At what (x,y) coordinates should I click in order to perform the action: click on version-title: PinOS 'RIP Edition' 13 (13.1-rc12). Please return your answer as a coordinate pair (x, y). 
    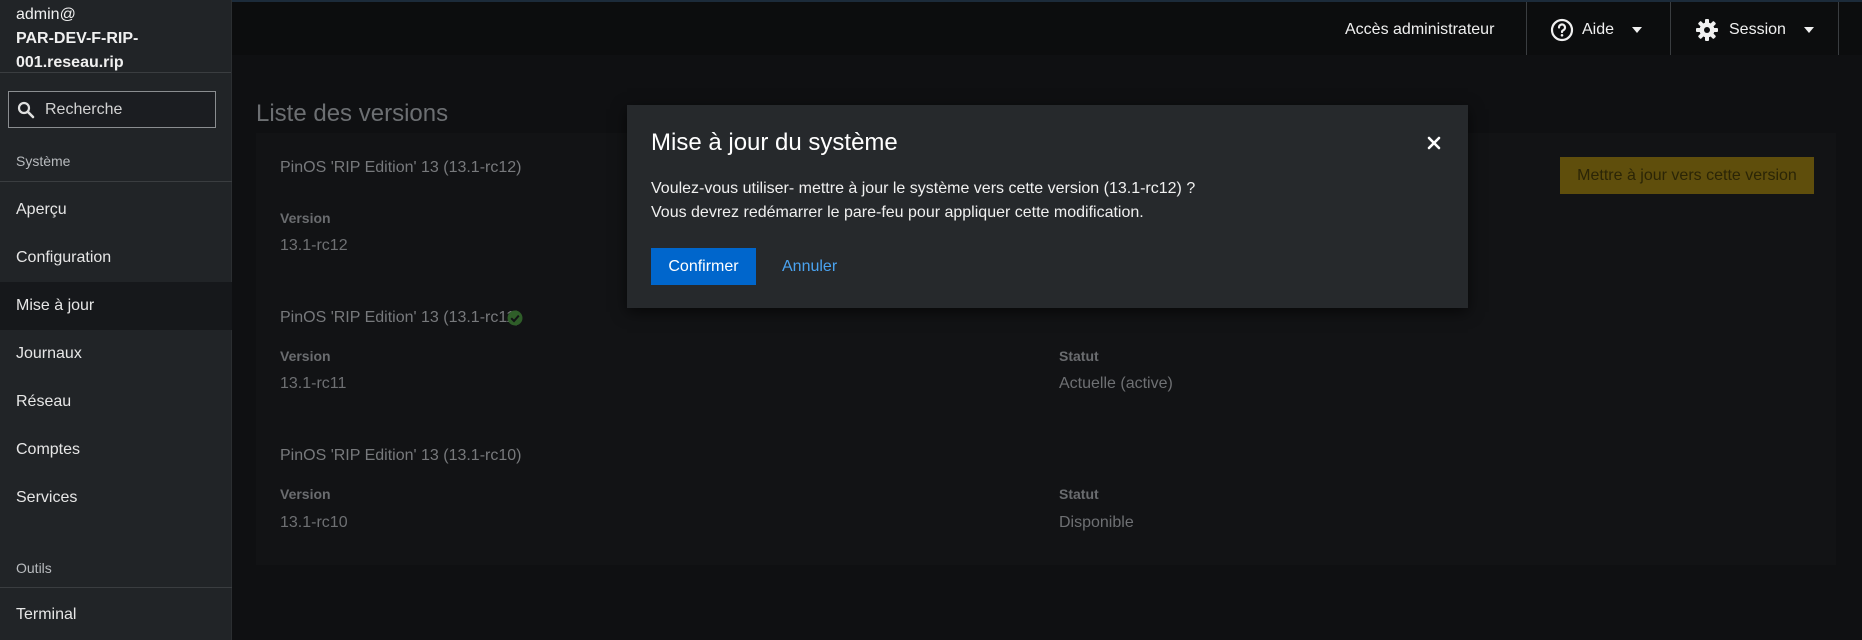
    Looking at the image, I should click on (401, 167).